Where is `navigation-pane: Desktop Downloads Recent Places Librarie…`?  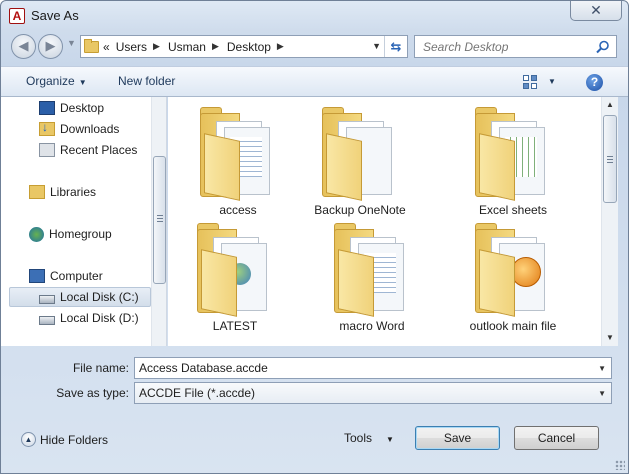
navigation-pane: Desktop Downloads Recent Places Librarie… is located at coordinates (84, 221).